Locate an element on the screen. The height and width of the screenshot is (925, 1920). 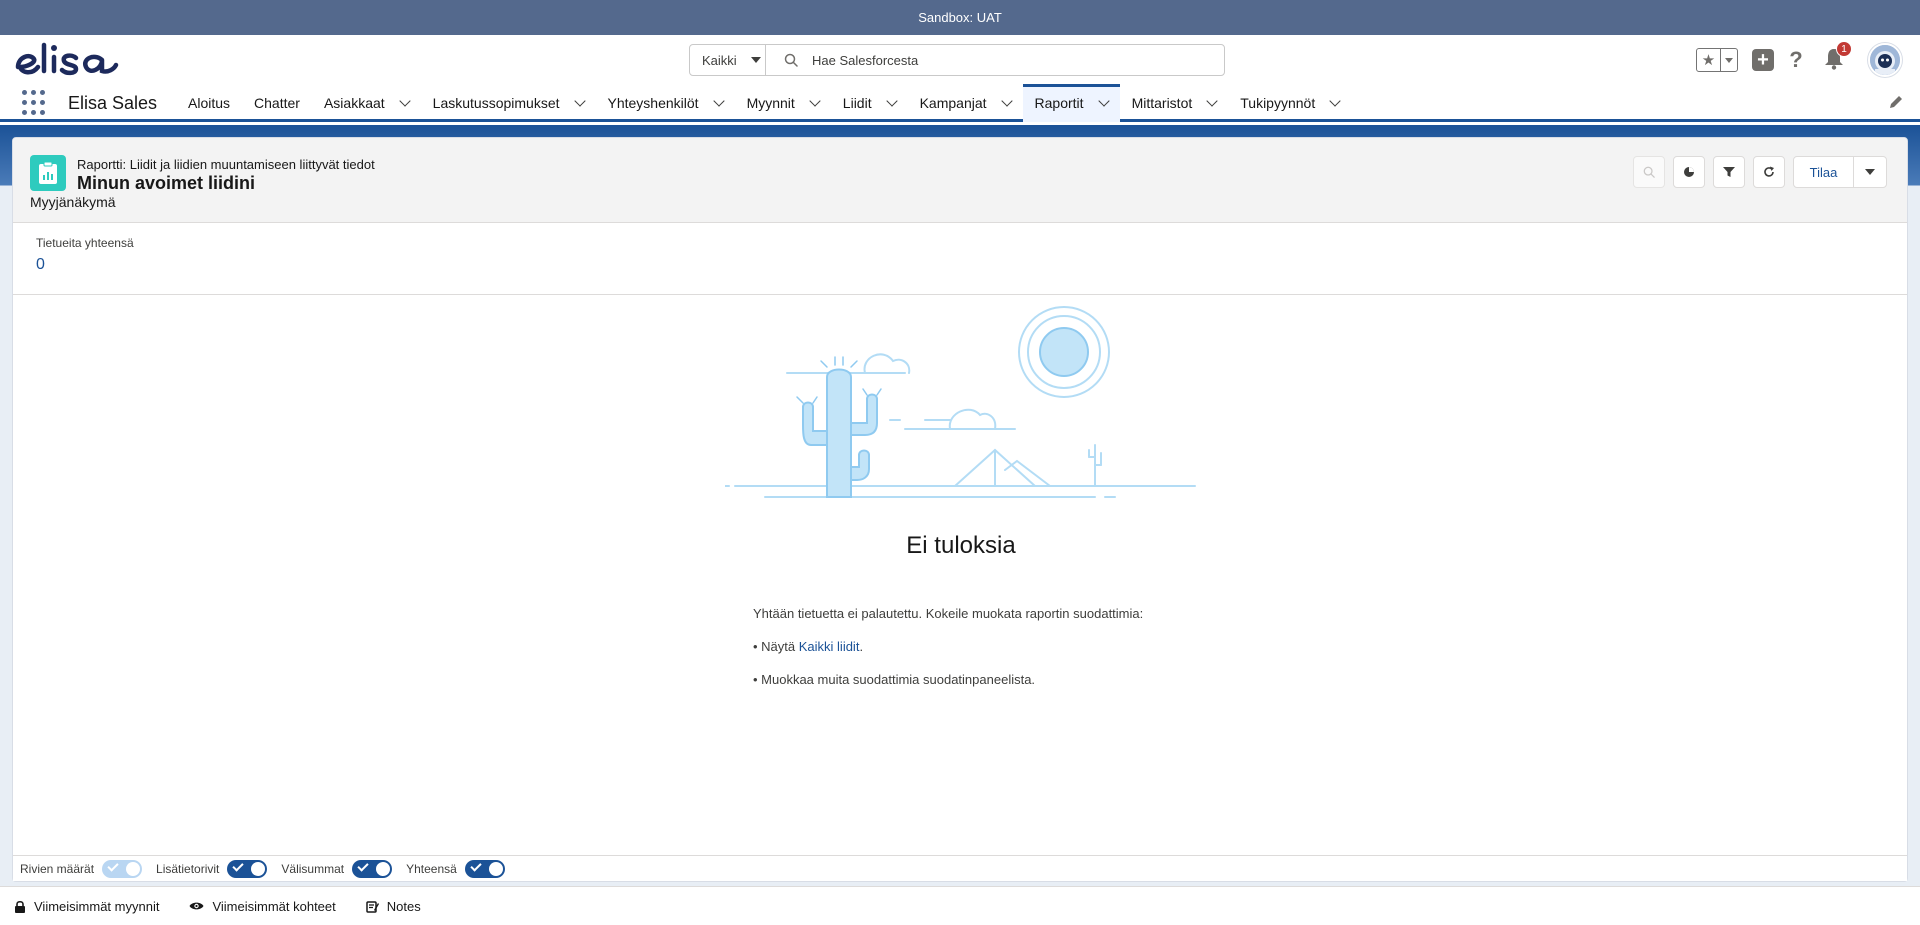
desert-illustration is located at coordinates (960, 402).